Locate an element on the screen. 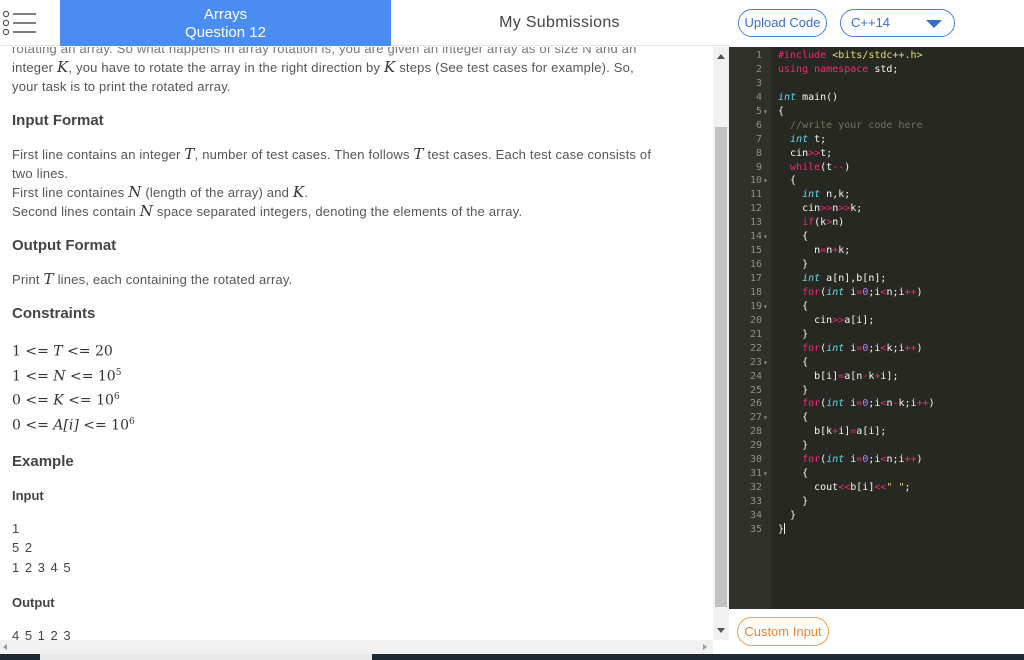  code-line: 12 cin>>n>>k; is located at coordinates (876, 209).